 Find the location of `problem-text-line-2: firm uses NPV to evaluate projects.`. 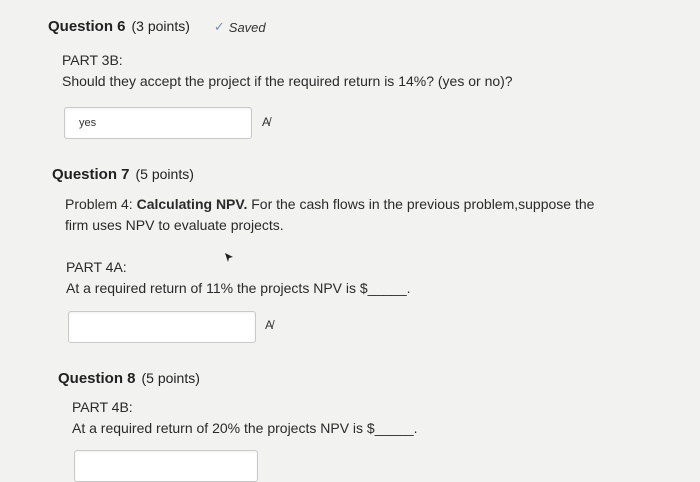

problem-text-line-2: firm uses NPV to evaluate projects. is located at coordinates (174, 225).